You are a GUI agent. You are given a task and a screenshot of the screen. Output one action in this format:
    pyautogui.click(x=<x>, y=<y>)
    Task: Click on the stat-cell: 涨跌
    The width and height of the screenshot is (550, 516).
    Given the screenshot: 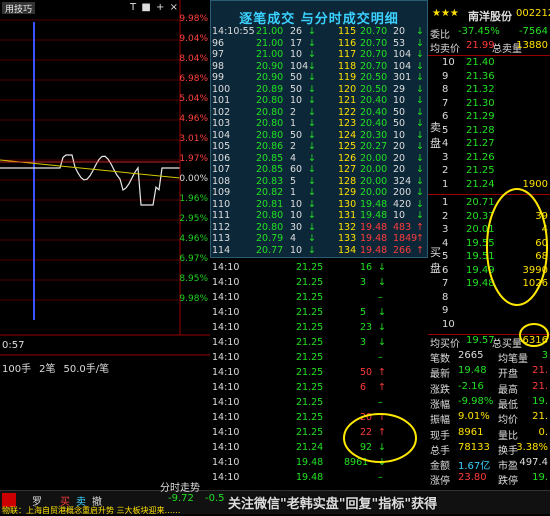 What is the action you would take?
    pyautogui.click(x=440, y=390)
    